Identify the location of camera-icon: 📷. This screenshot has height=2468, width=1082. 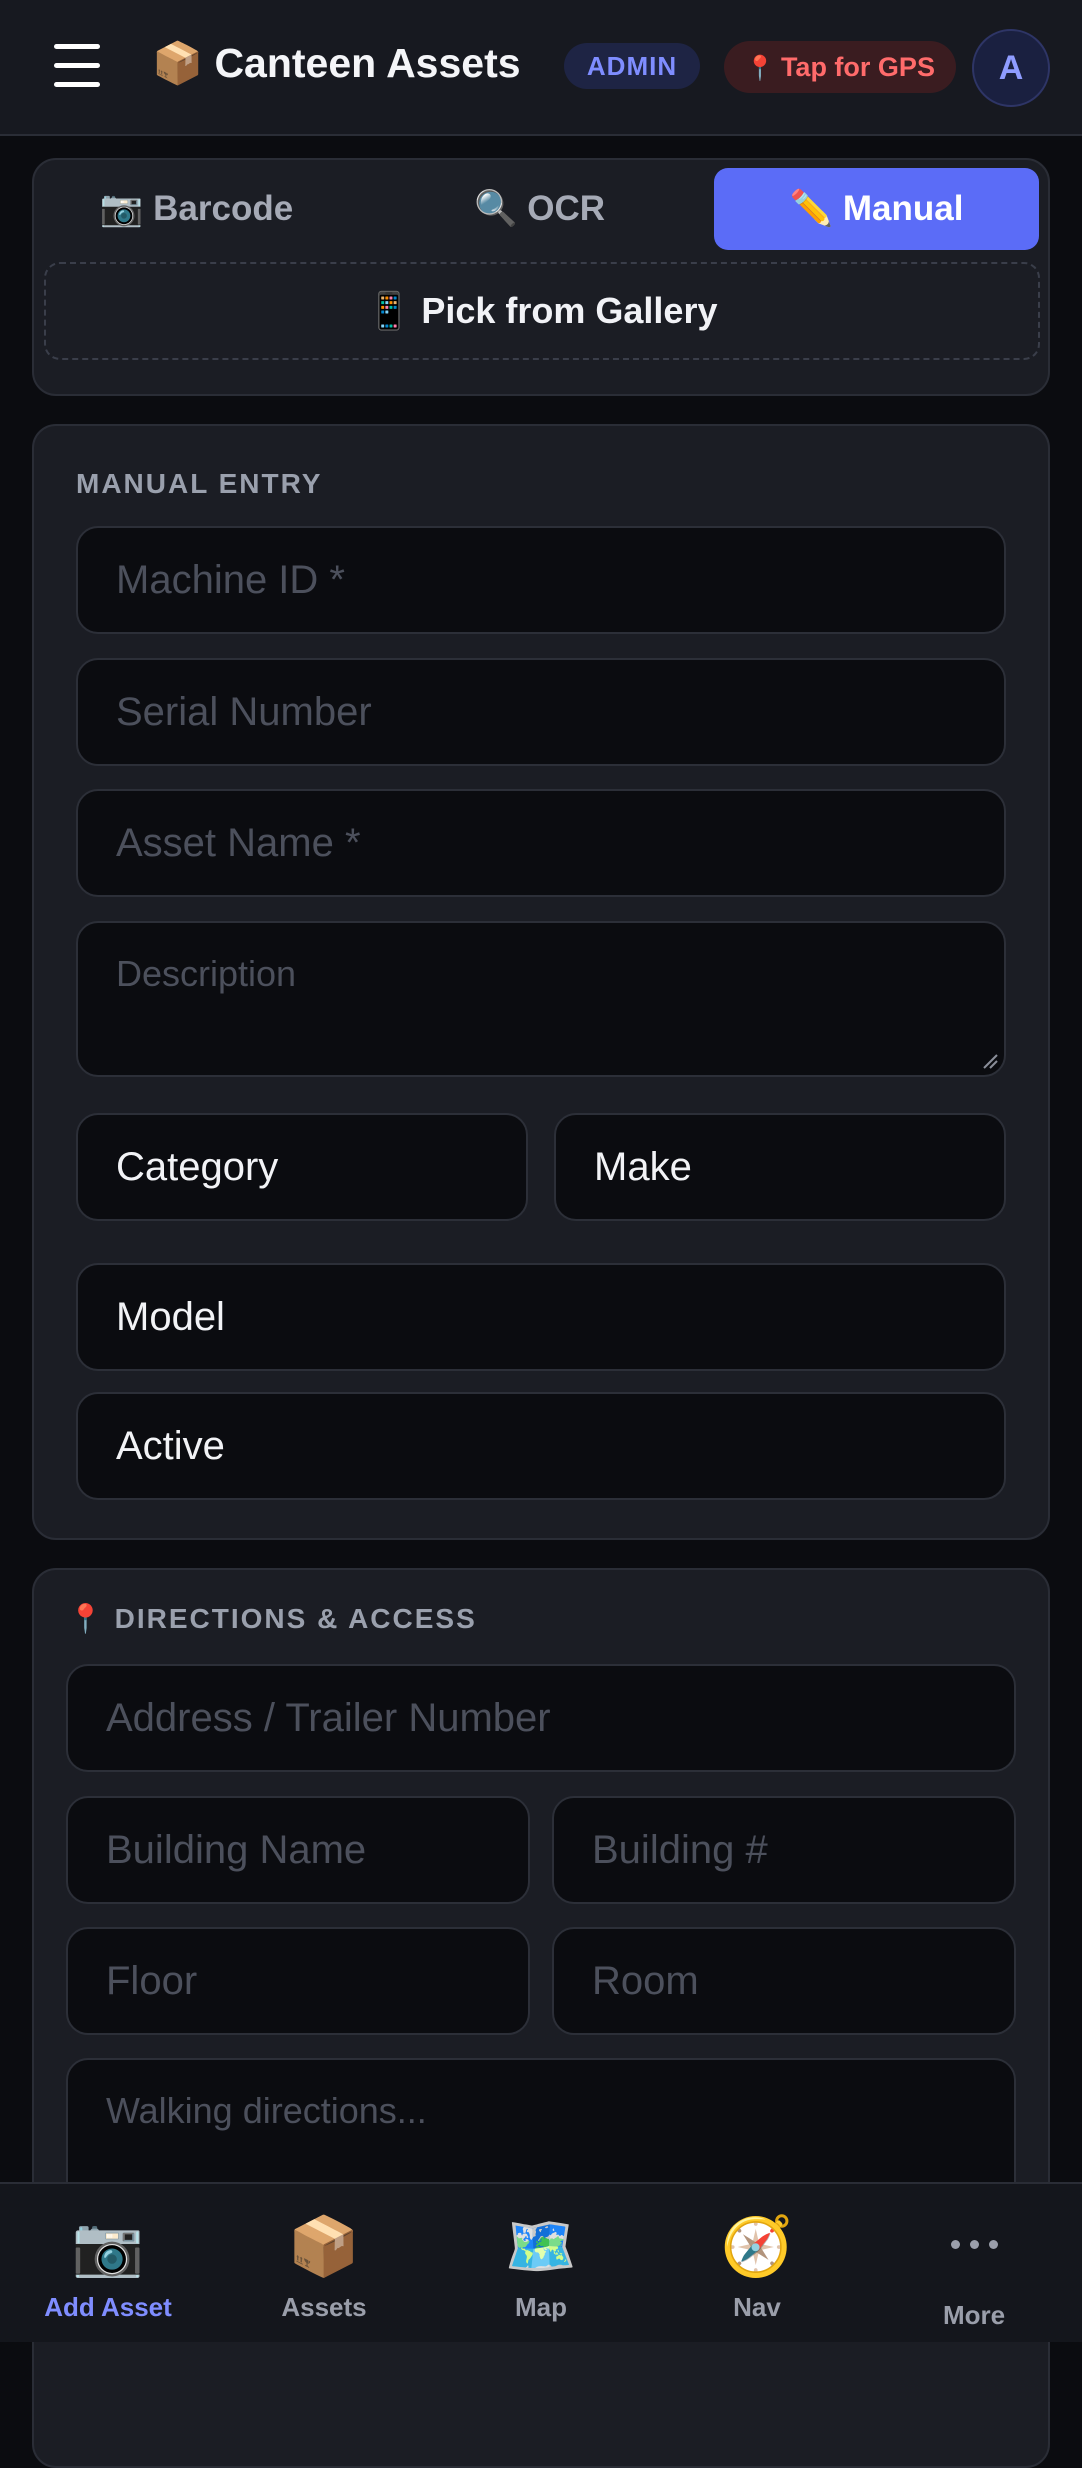
(108, 2246).